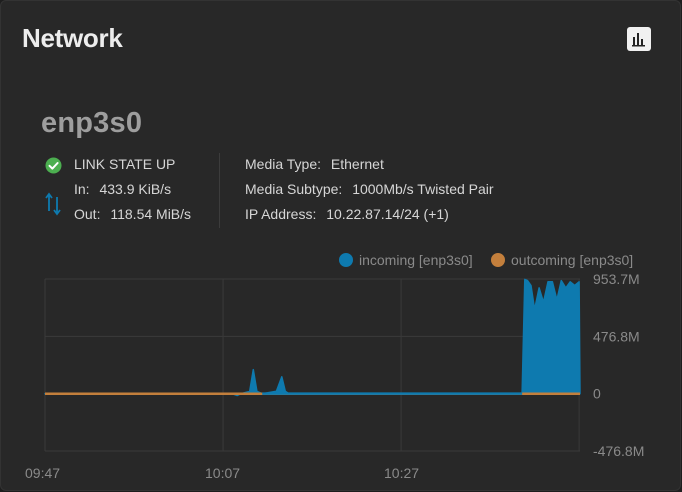 The image size is (682, 492). Describe the element at coordinates (616, 336) in the screenshot. I see `y-tick-label: 476.8M` at that location.